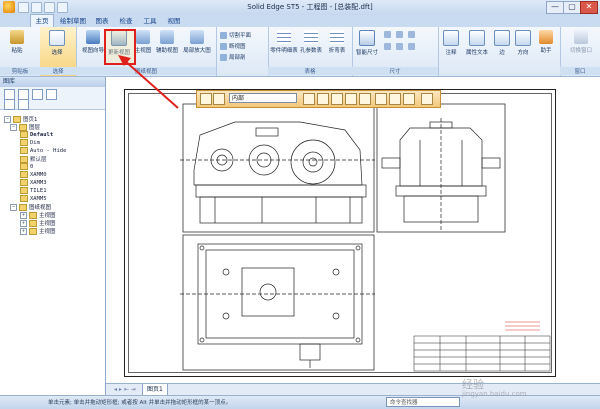  I want to click on command-bar: 内部, so click(318, 99).